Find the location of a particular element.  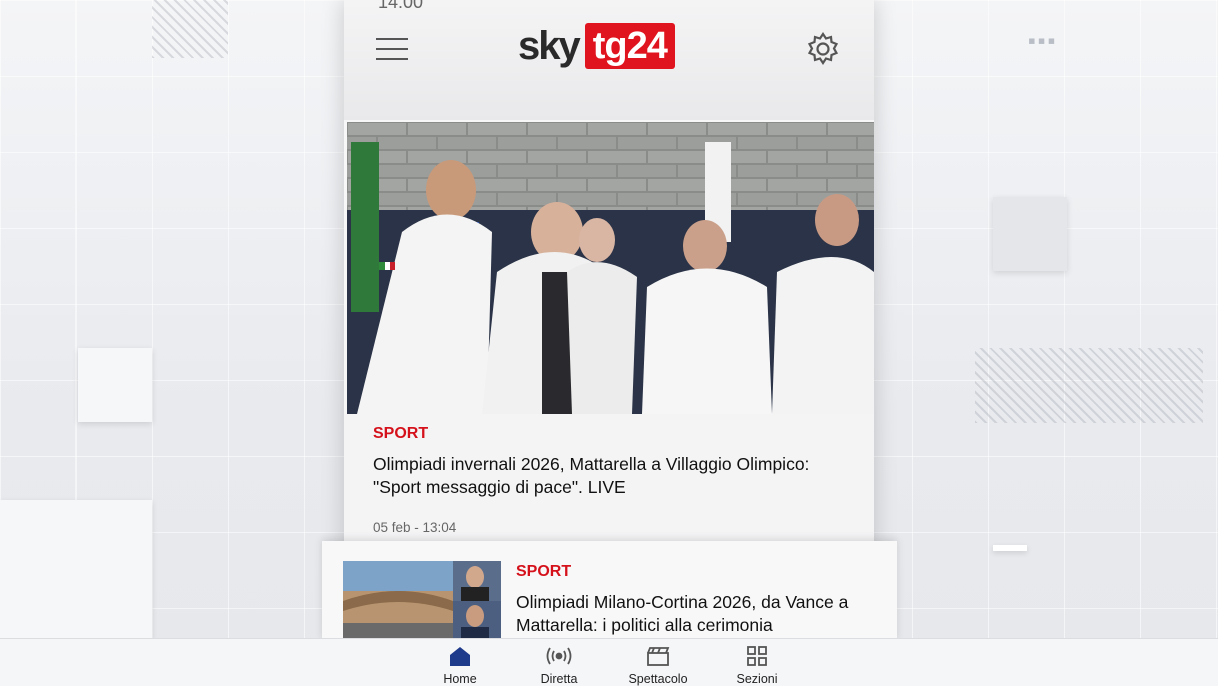

broadcast-icon is located at coordinates (559, 656).